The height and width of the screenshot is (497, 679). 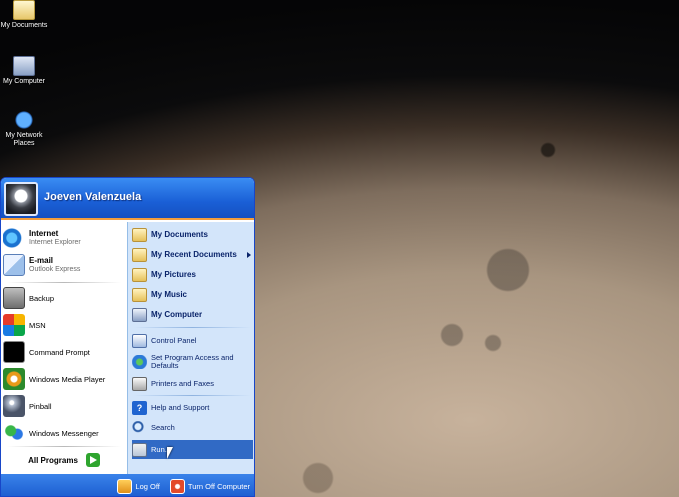 I want to click on menu-item-label: My Recent Documents, so click(x=194, y=254).